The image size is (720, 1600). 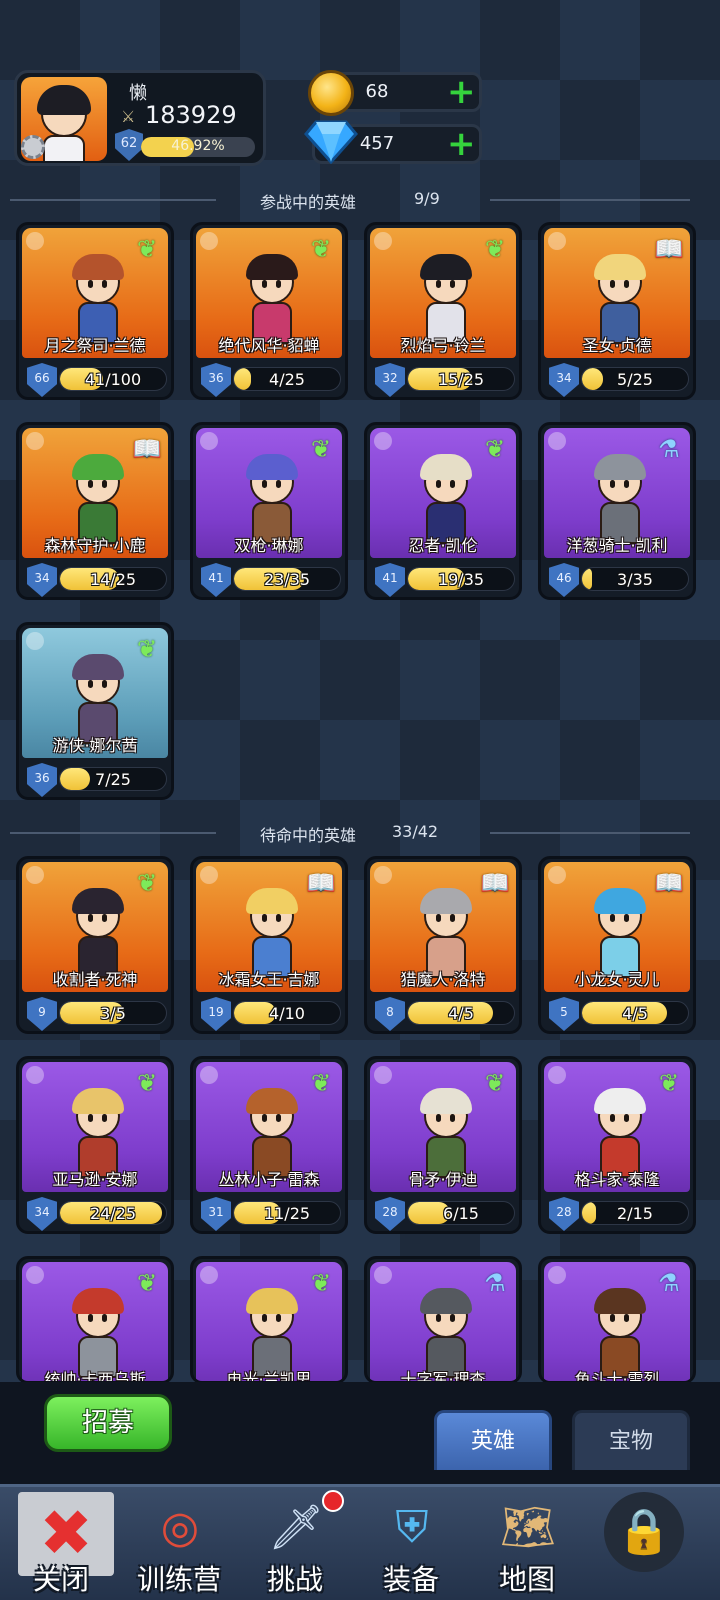 I want to click on hero-card: ⚗ 洋葱骑士·凯利 46 3/35, so click(x=617, y=511).